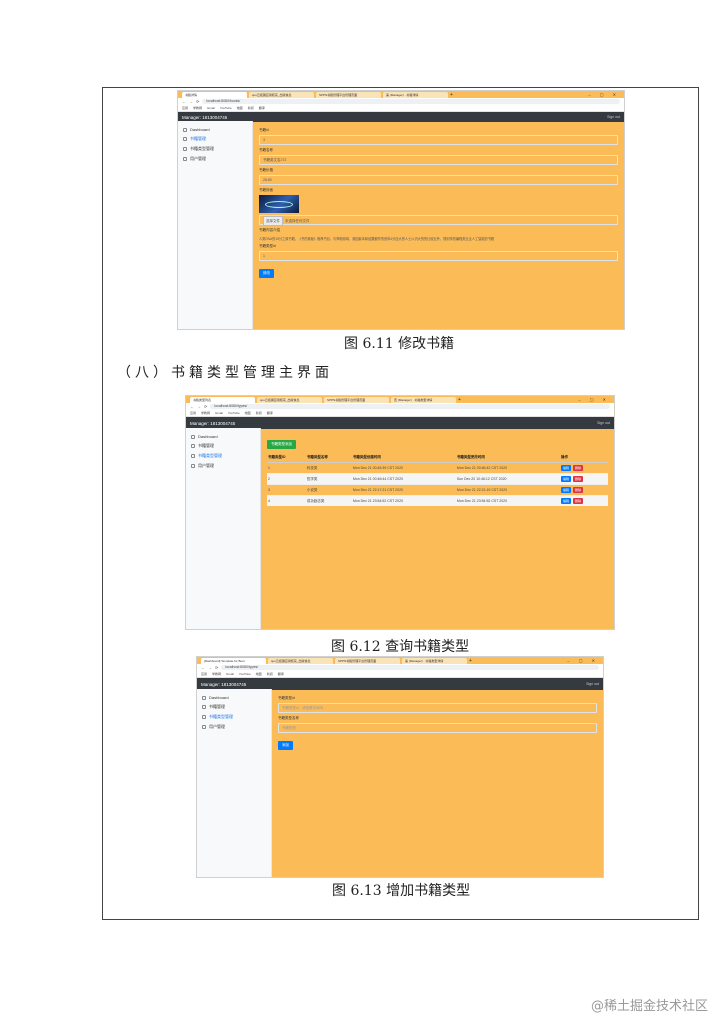 The height and width of the screenshot is (1019, 720). I want to click on choose-file-button: 选择文件, so click(273, 221).